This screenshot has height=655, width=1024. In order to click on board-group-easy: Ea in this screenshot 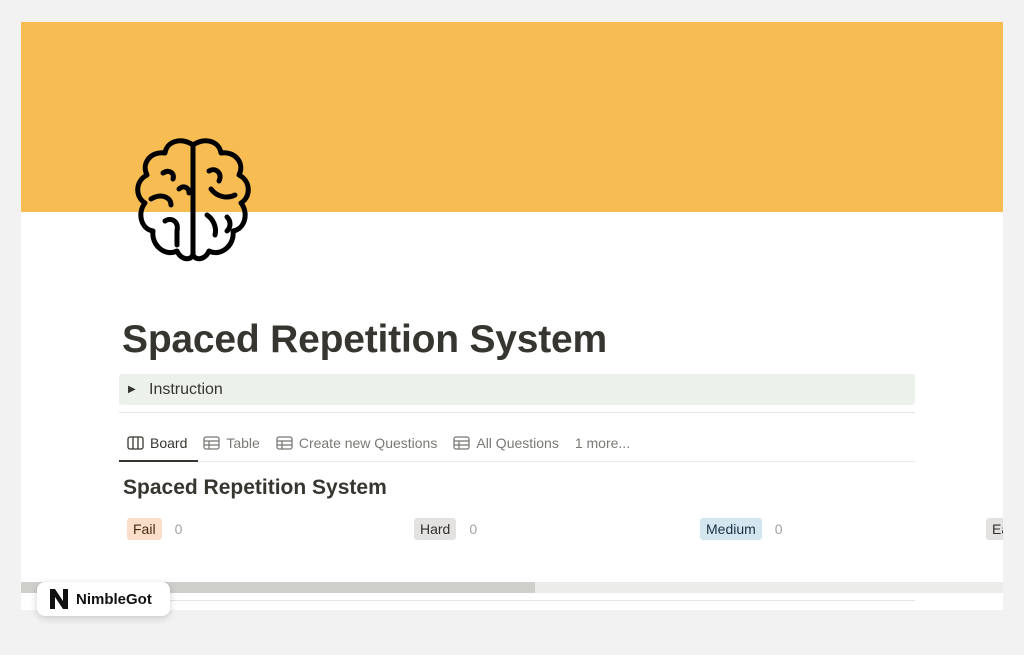, I will do `click(994, 529)`.